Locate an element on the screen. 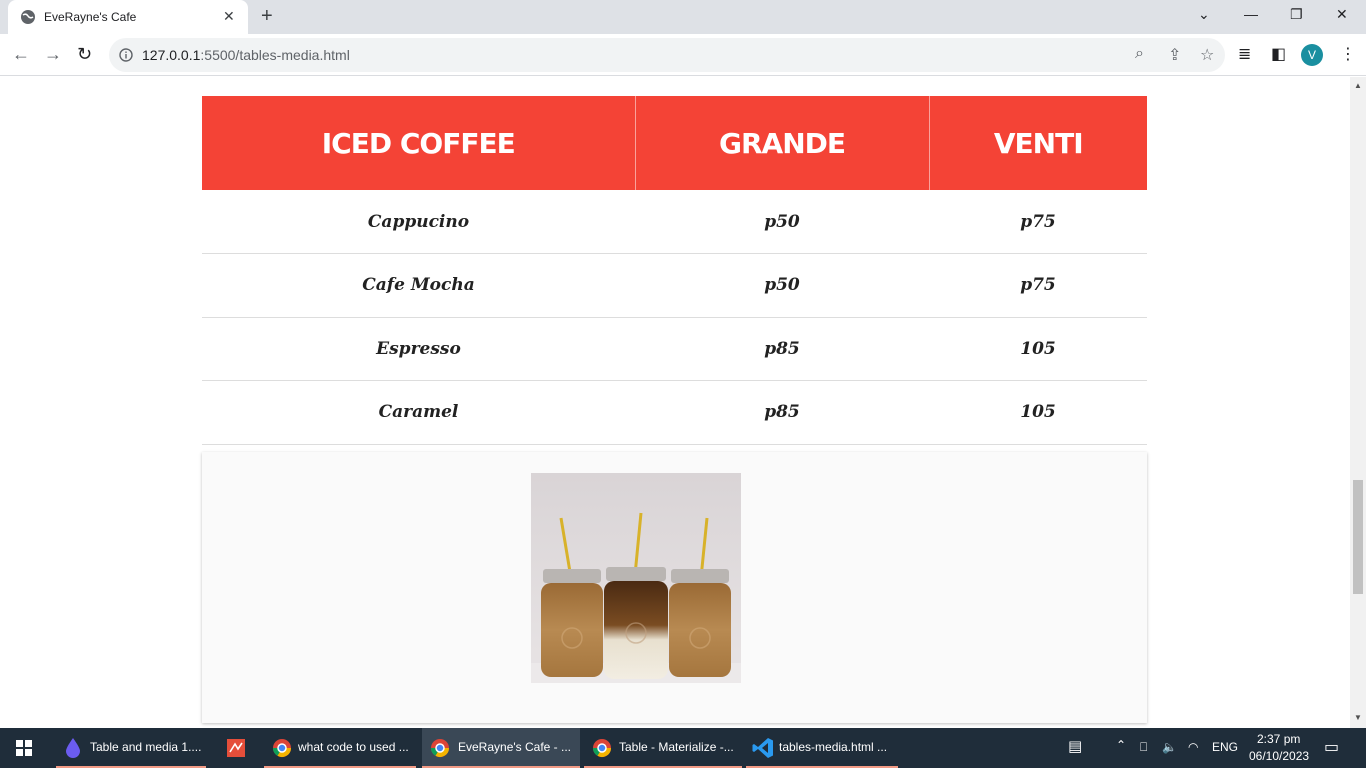 This screenshot has width=1366, height=768. address-bar: 127.0.0.1:5500/tables-media.html ⌕ ⇪ ☆ is located at coordinates (667, 55).